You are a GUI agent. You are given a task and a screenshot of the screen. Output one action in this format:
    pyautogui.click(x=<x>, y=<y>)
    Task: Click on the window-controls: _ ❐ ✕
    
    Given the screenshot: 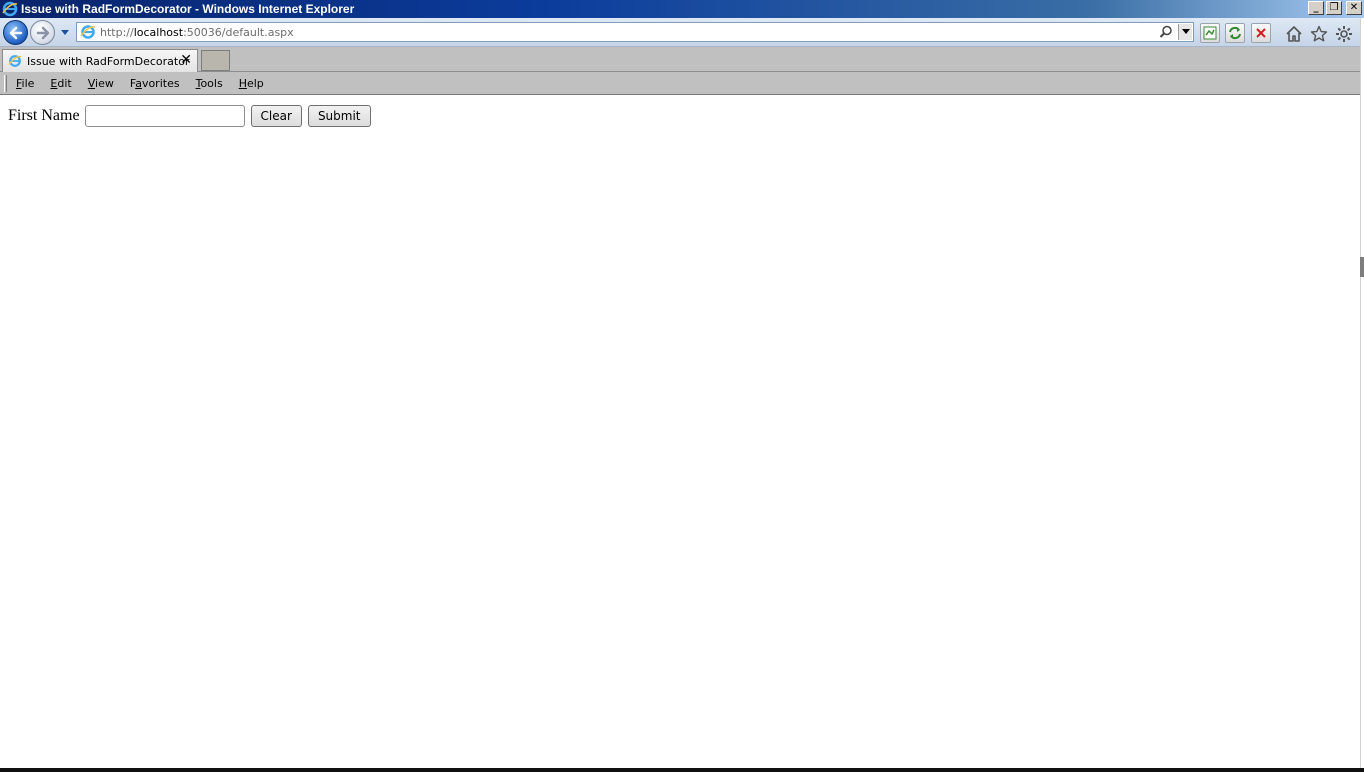 What is the action you would take?
    pyautogui.click(x=1335, y=8)
    